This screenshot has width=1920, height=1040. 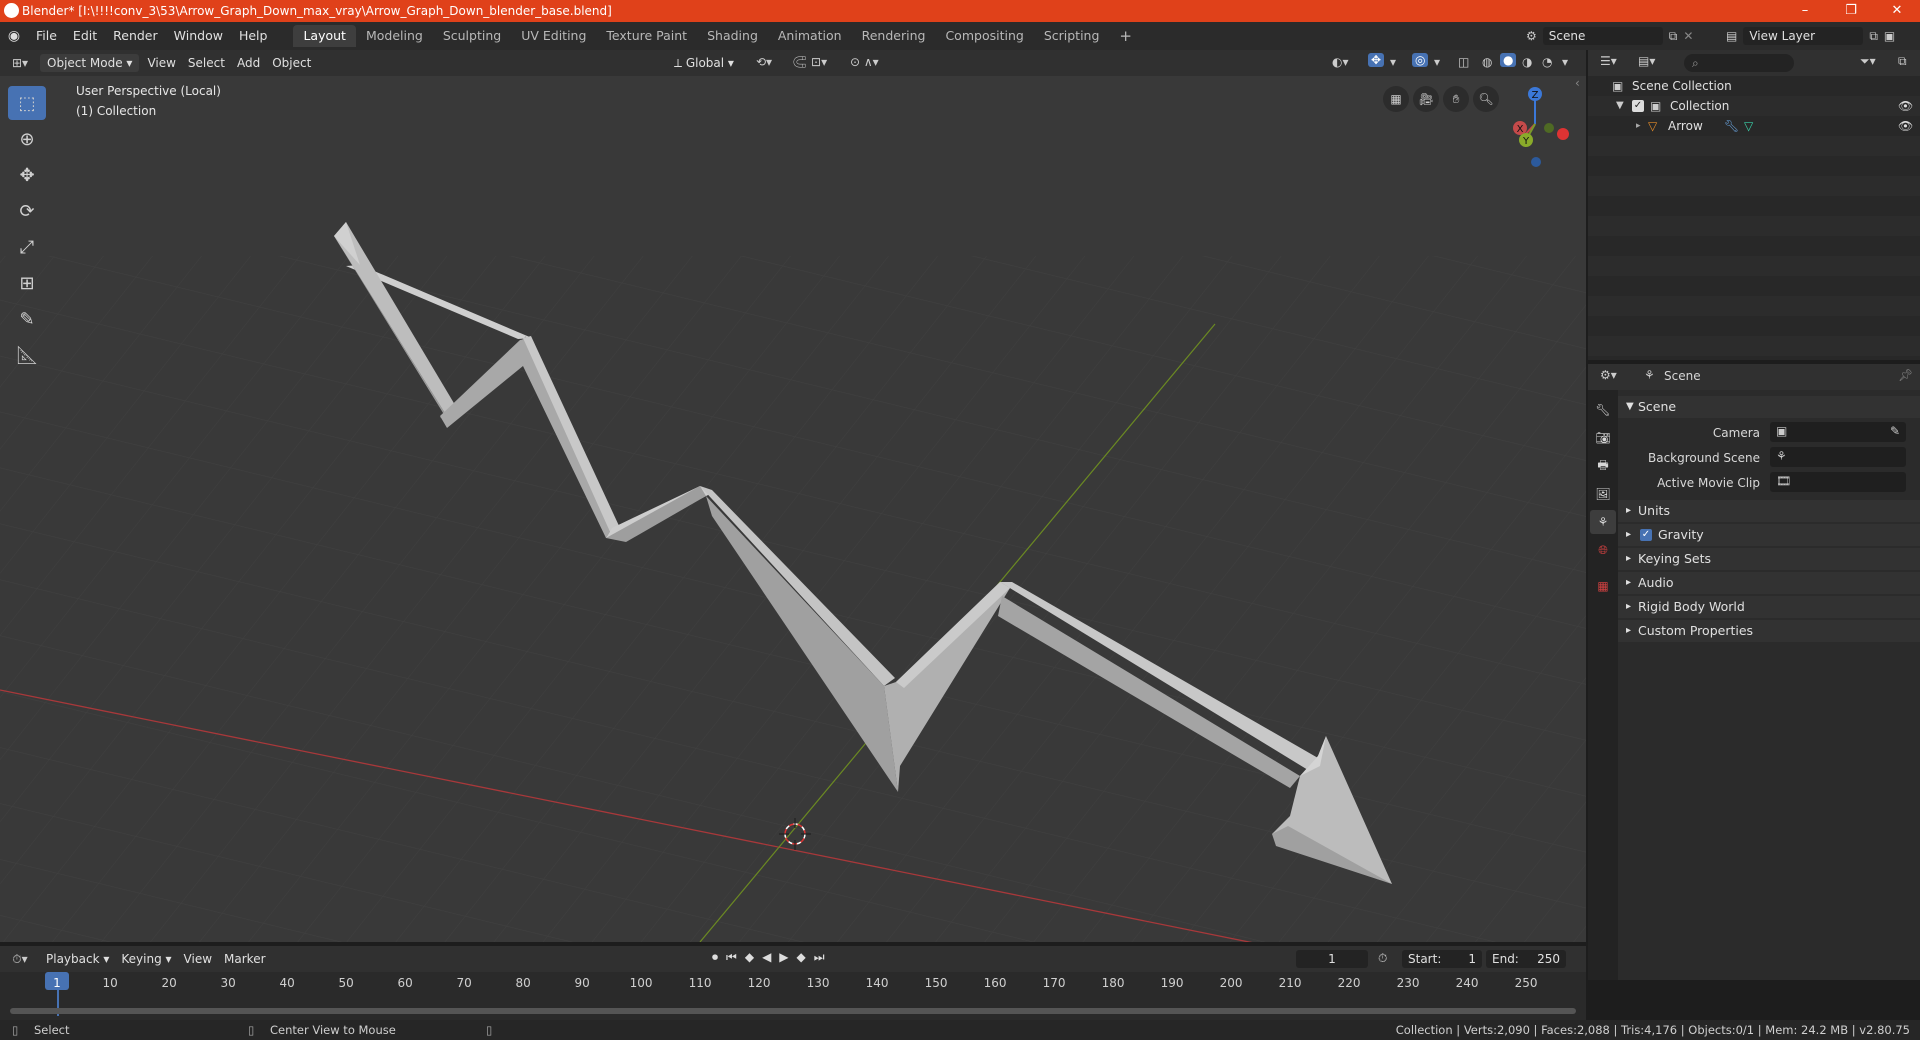 What do you see at coordinates (1508, 60) in the screenshot?
I see `solid-shading-icon: ●` at bounding box center [1508, 60].